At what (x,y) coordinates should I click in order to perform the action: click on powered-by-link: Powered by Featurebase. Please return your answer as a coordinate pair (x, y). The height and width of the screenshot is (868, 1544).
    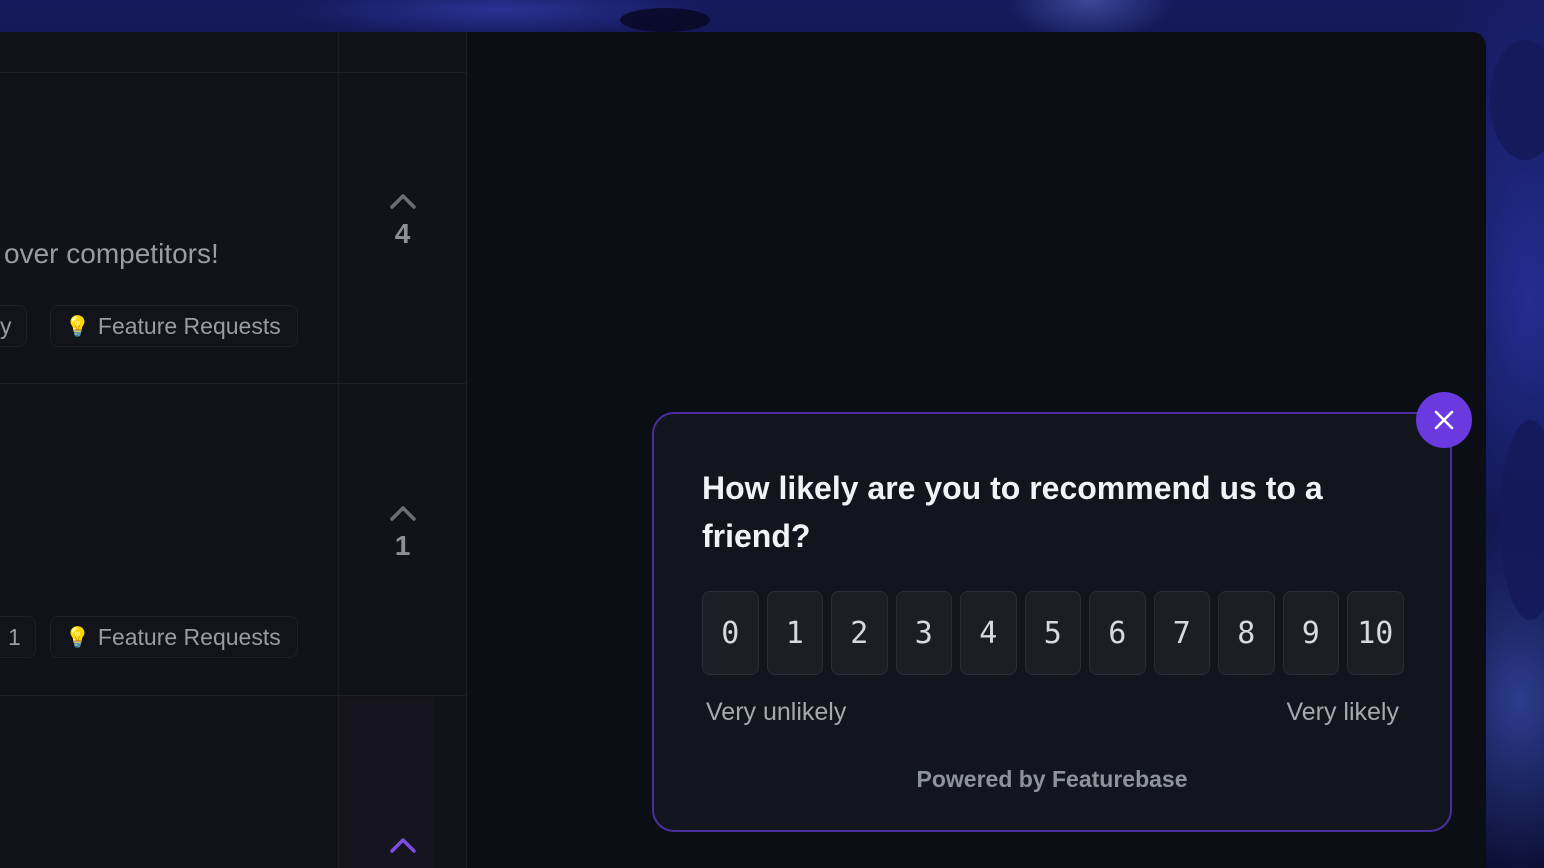
    Looking at the image, I should click on (1052, 779).